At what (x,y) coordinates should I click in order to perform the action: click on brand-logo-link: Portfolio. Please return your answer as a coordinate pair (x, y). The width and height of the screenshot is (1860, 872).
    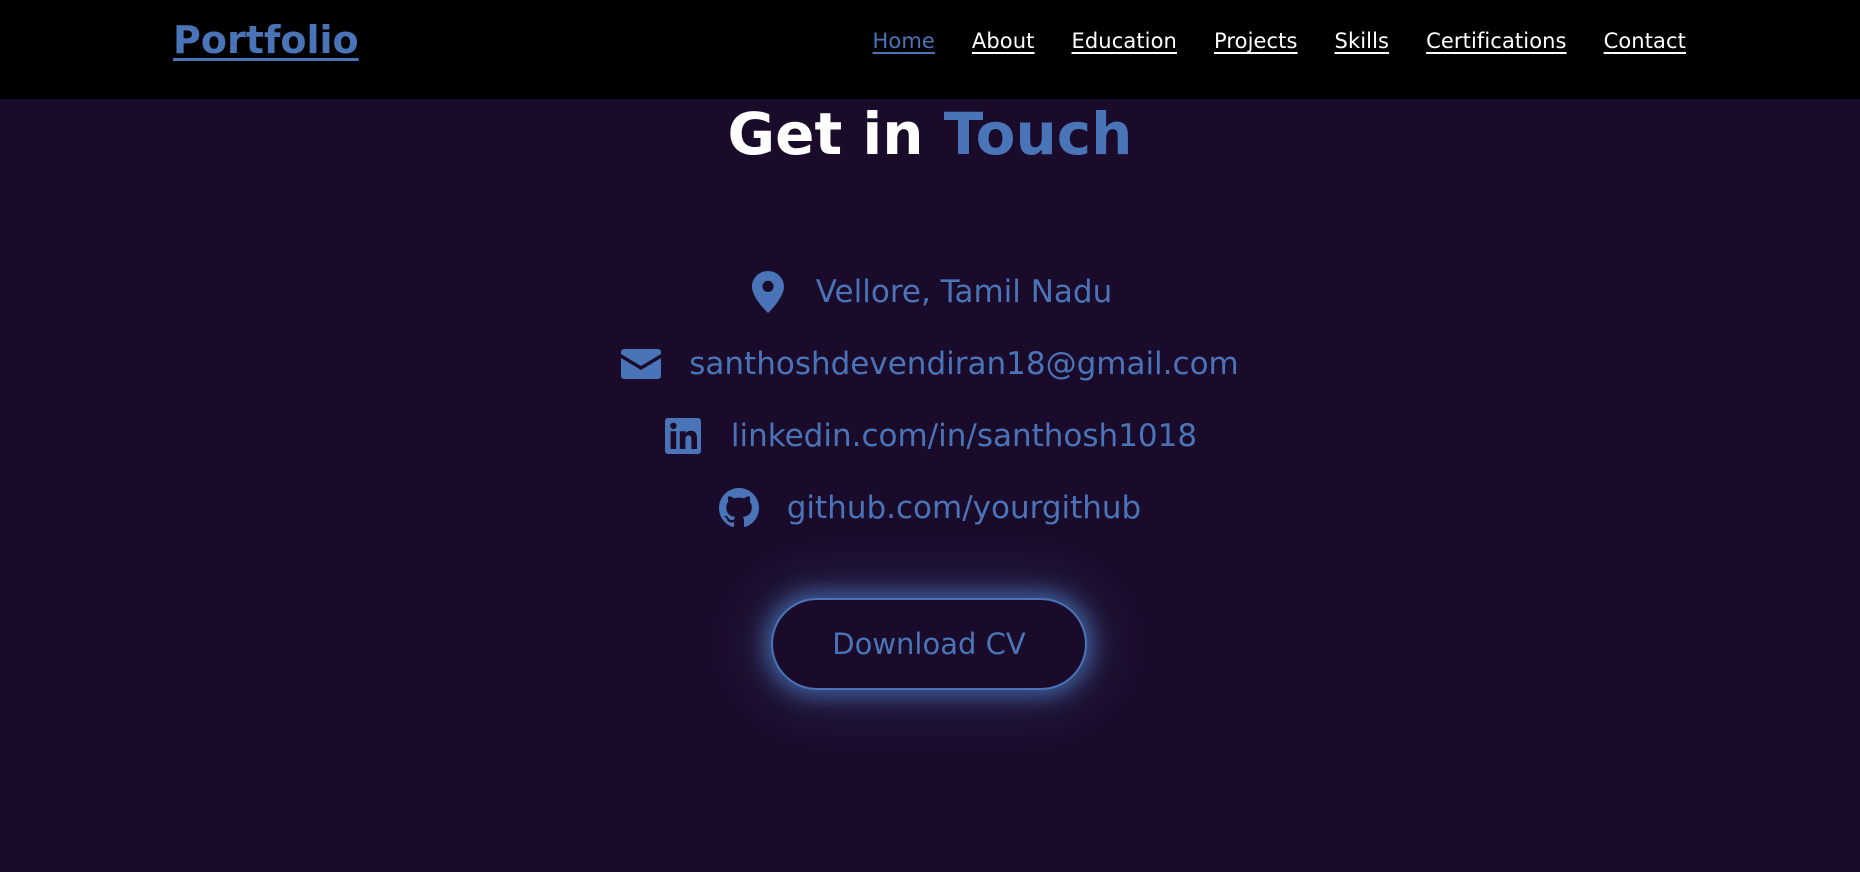
    Looking at the image, I should click on (266, 40).